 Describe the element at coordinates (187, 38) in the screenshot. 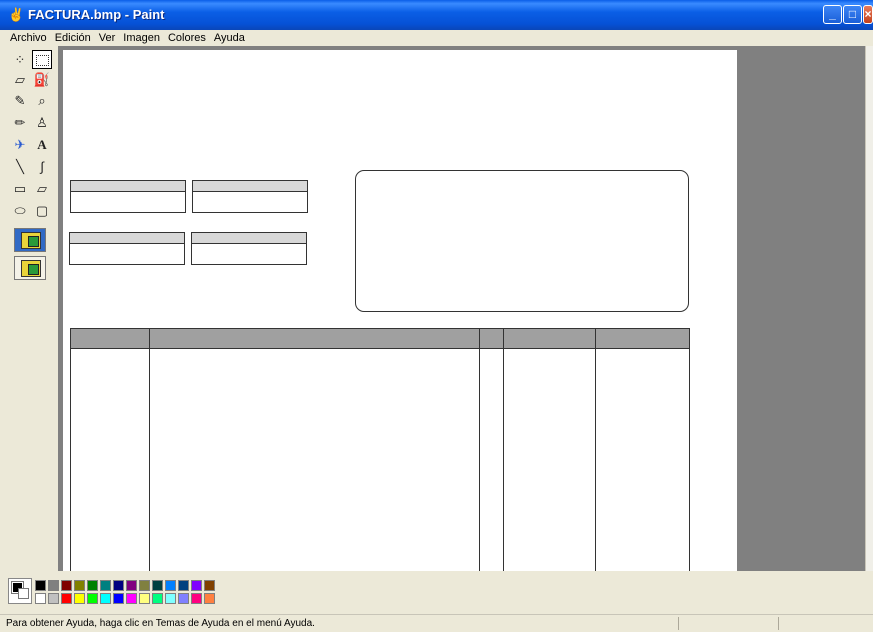

I see `menu-colores: Colores` at that location.